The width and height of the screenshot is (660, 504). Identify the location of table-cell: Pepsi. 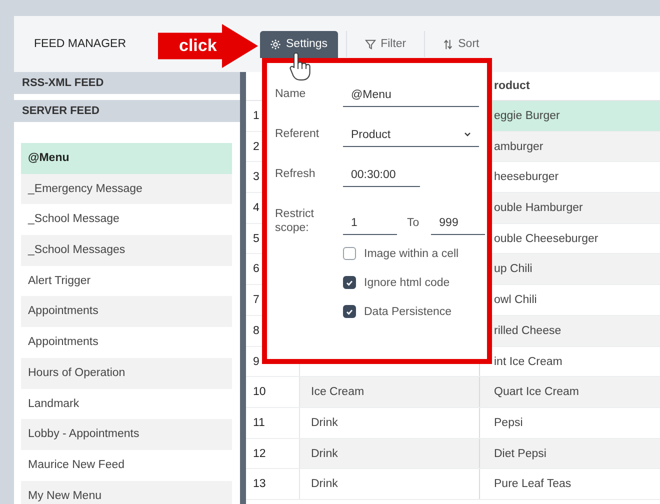
(508, 422).